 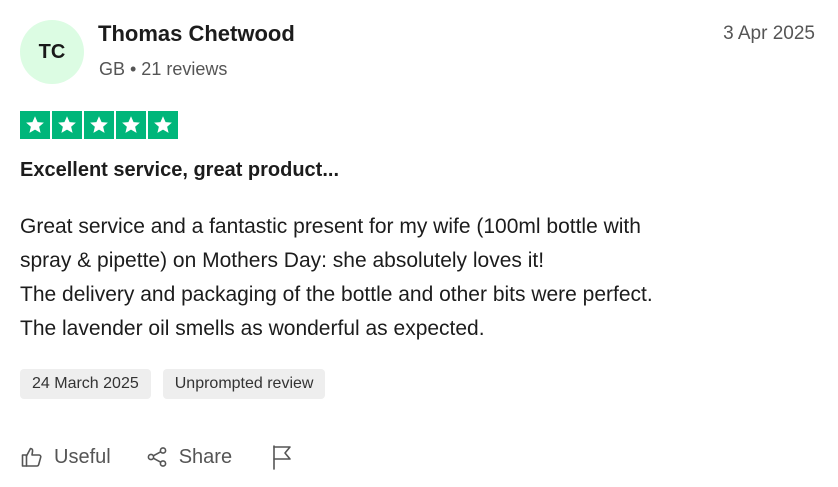 What do you see at coordinates (769, 33) in the screenshot?
I see `review-date: 3 Apr 2025` at bounding box center [769, 33].